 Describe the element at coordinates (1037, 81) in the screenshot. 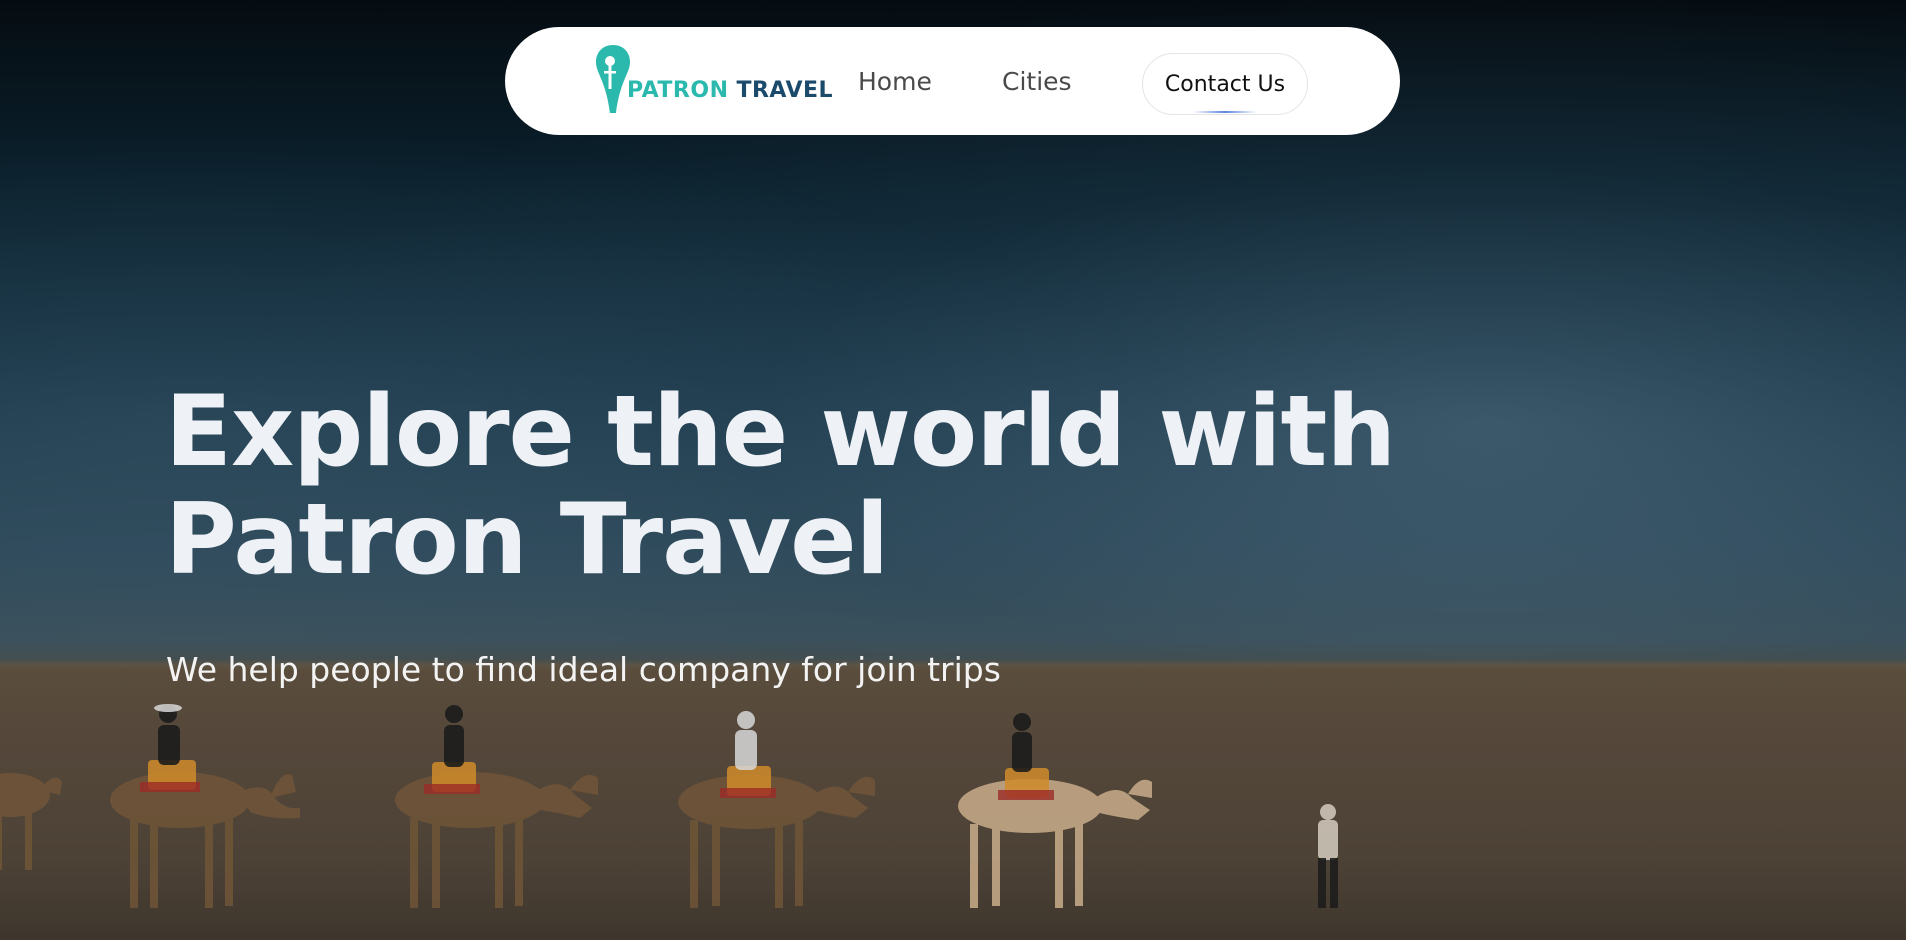

I see `nav-link-cities: Cities` at that location.